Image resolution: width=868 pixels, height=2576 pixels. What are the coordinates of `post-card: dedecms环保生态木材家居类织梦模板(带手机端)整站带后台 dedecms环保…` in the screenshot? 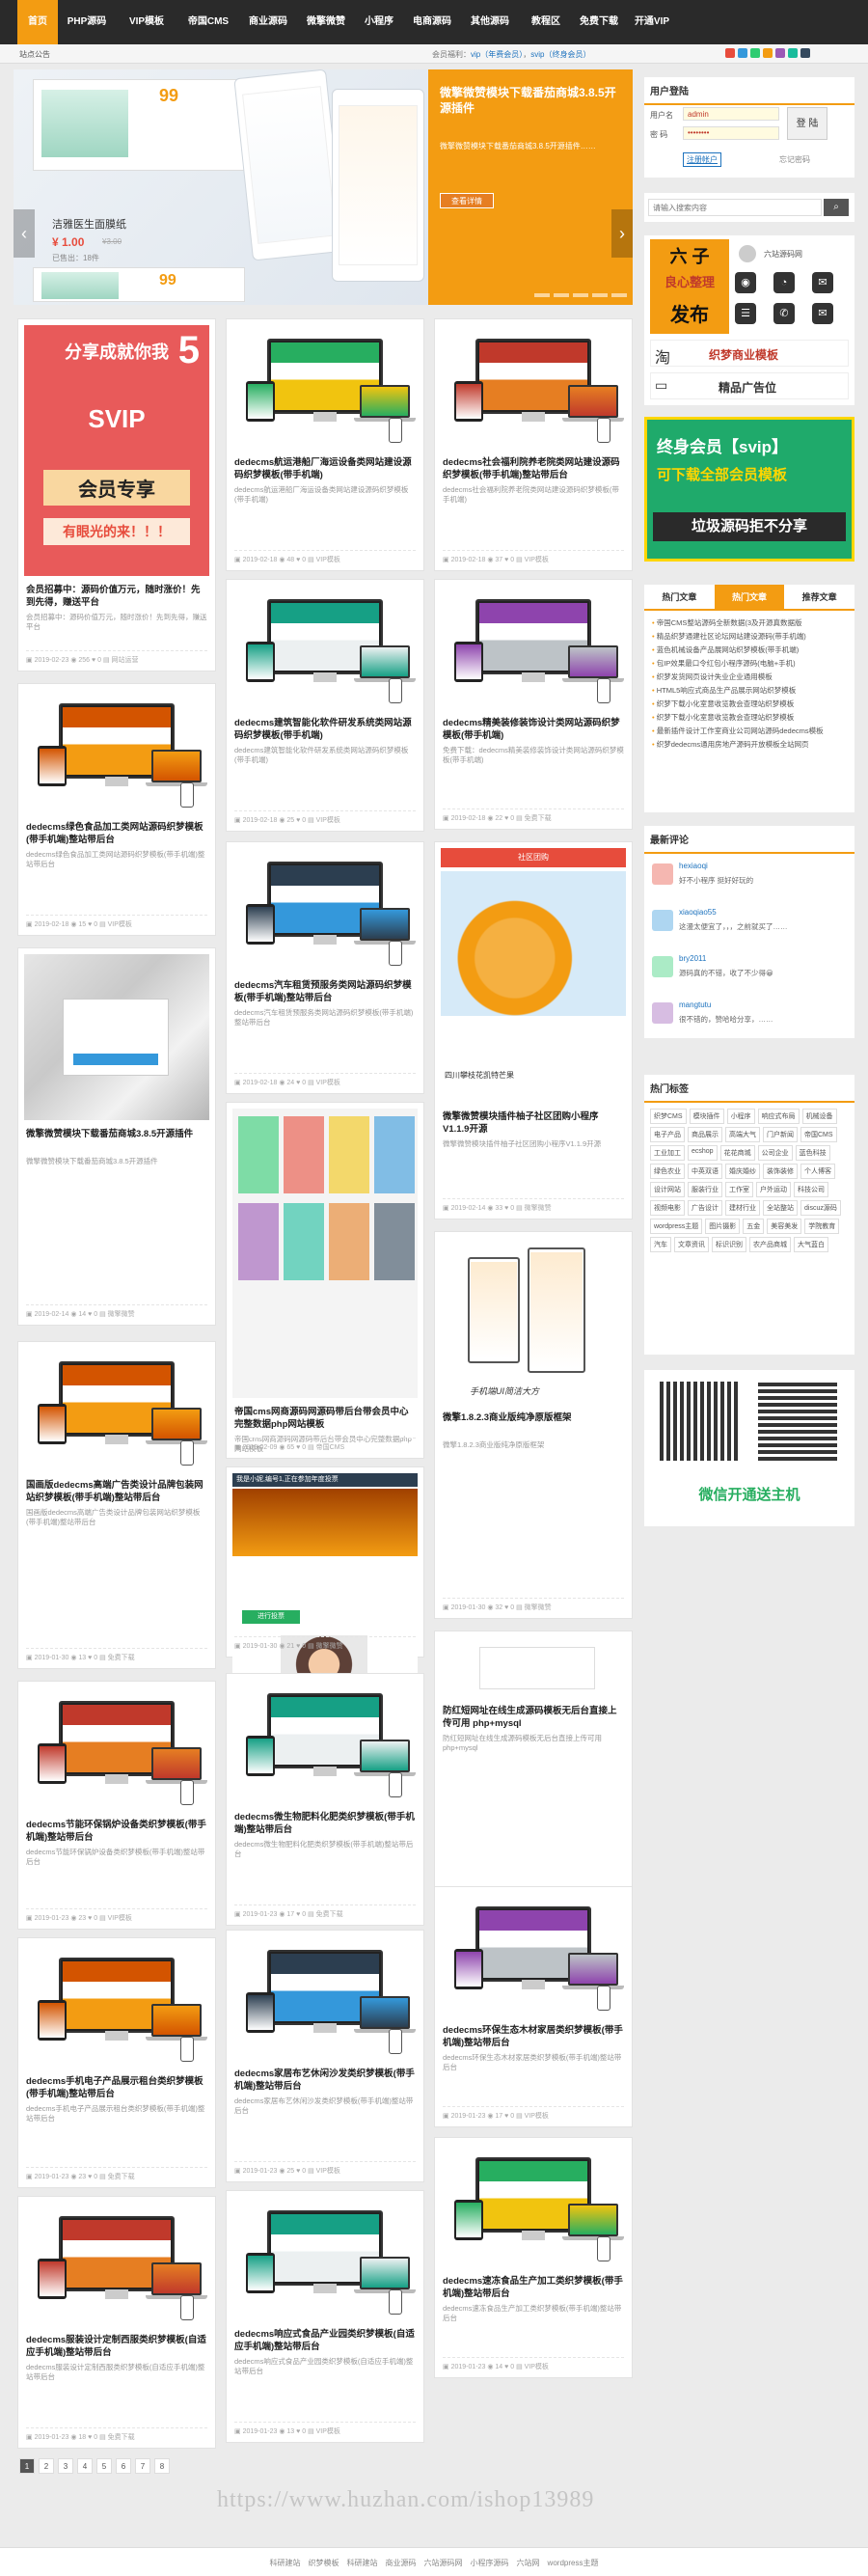 It's located at (533, 2006).